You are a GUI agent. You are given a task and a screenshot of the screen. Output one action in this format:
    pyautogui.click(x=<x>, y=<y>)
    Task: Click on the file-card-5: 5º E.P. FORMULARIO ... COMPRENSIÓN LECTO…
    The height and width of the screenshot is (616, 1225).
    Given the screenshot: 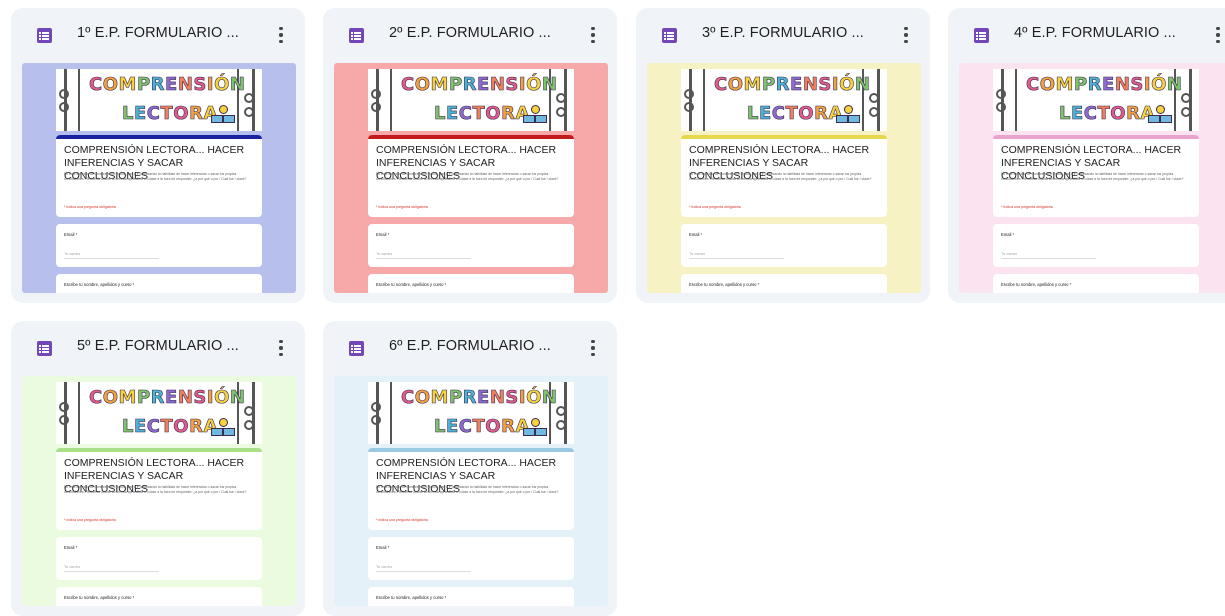 What is the action you would take?
    pyautogui.click(x=158, y=468)
    